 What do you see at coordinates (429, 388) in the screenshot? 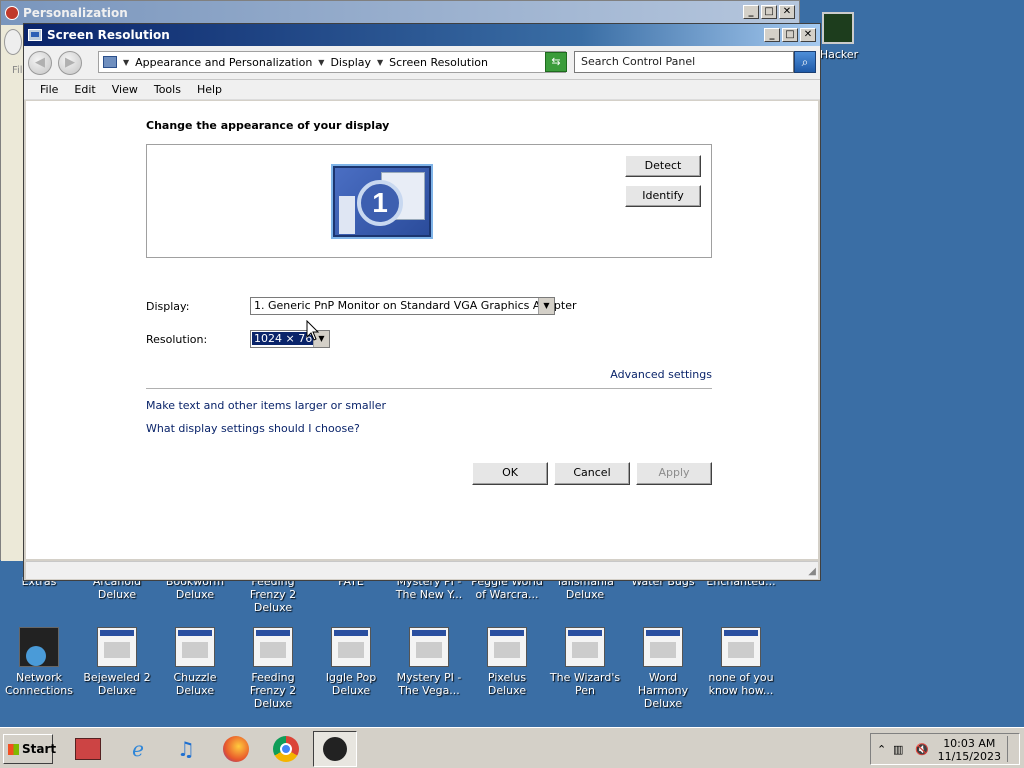
I see `divider` at bounding box center [429, 388].